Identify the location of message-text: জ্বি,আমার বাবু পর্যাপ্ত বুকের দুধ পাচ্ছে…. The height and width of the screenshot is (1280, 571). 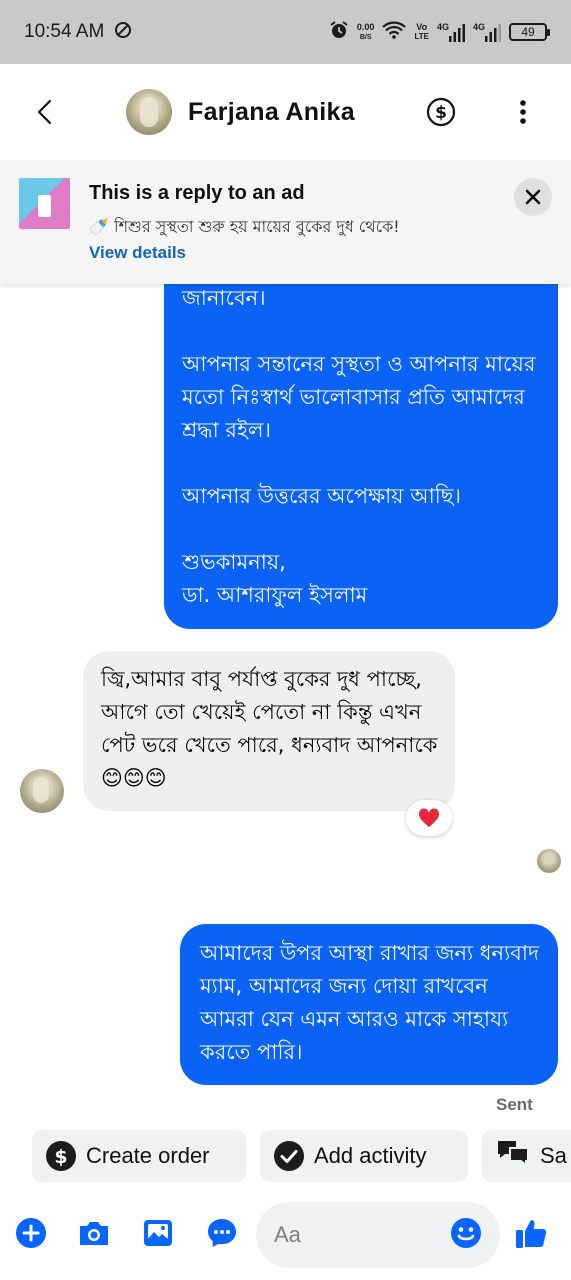
(269, 728).